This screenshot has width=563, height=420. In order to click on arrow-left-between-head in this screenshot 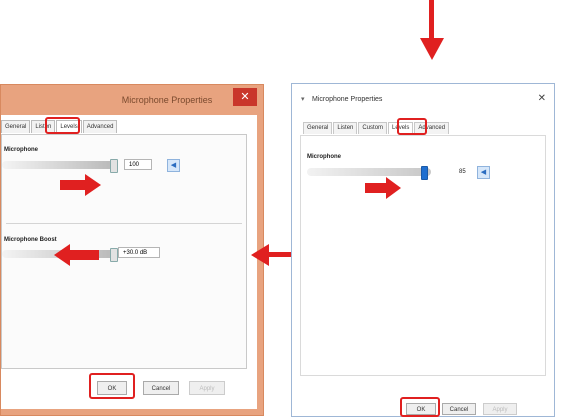, I will do `click(260, 255)`.